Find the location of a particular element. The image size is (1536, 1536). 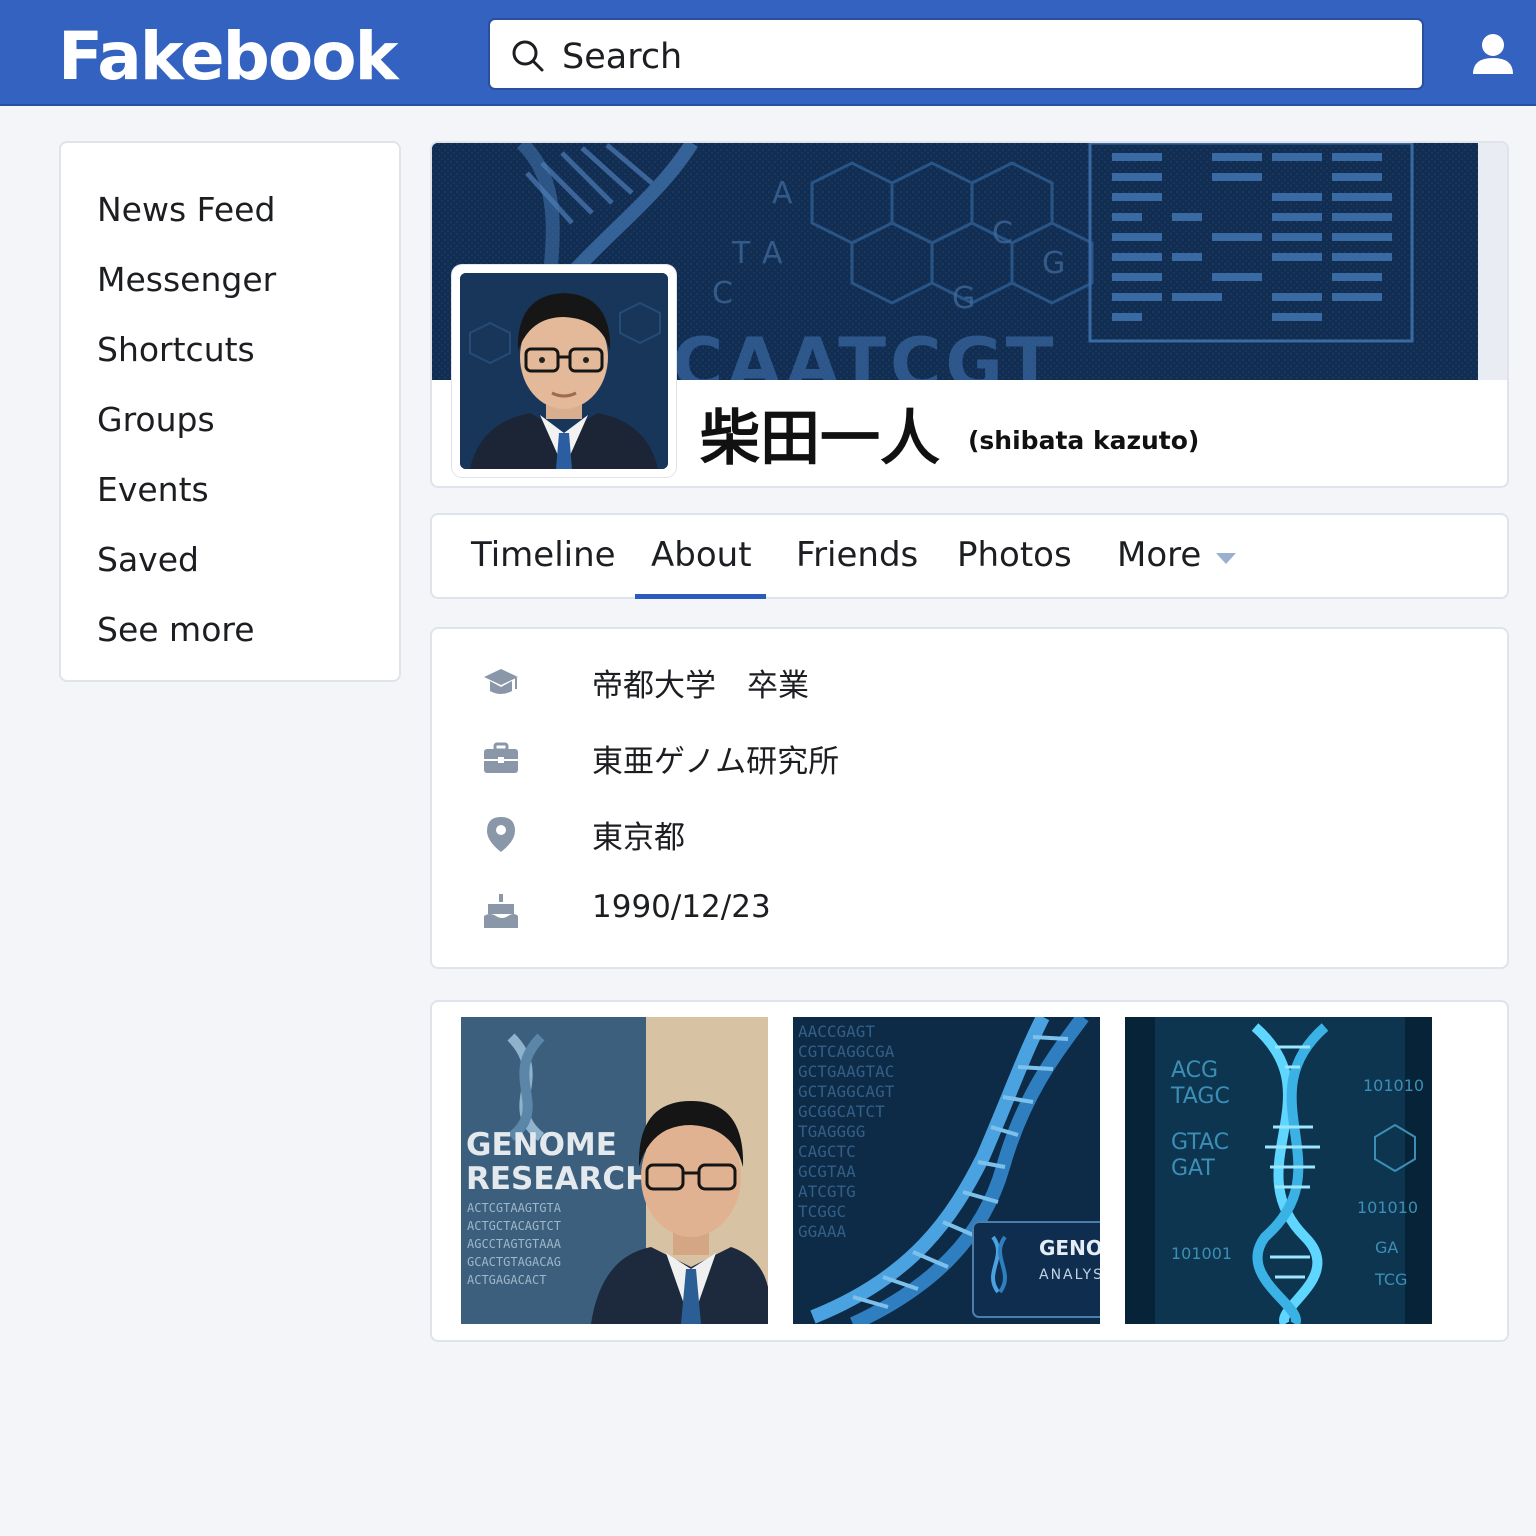

svg-text: TCGGC is located at coordinates (822, 1211).